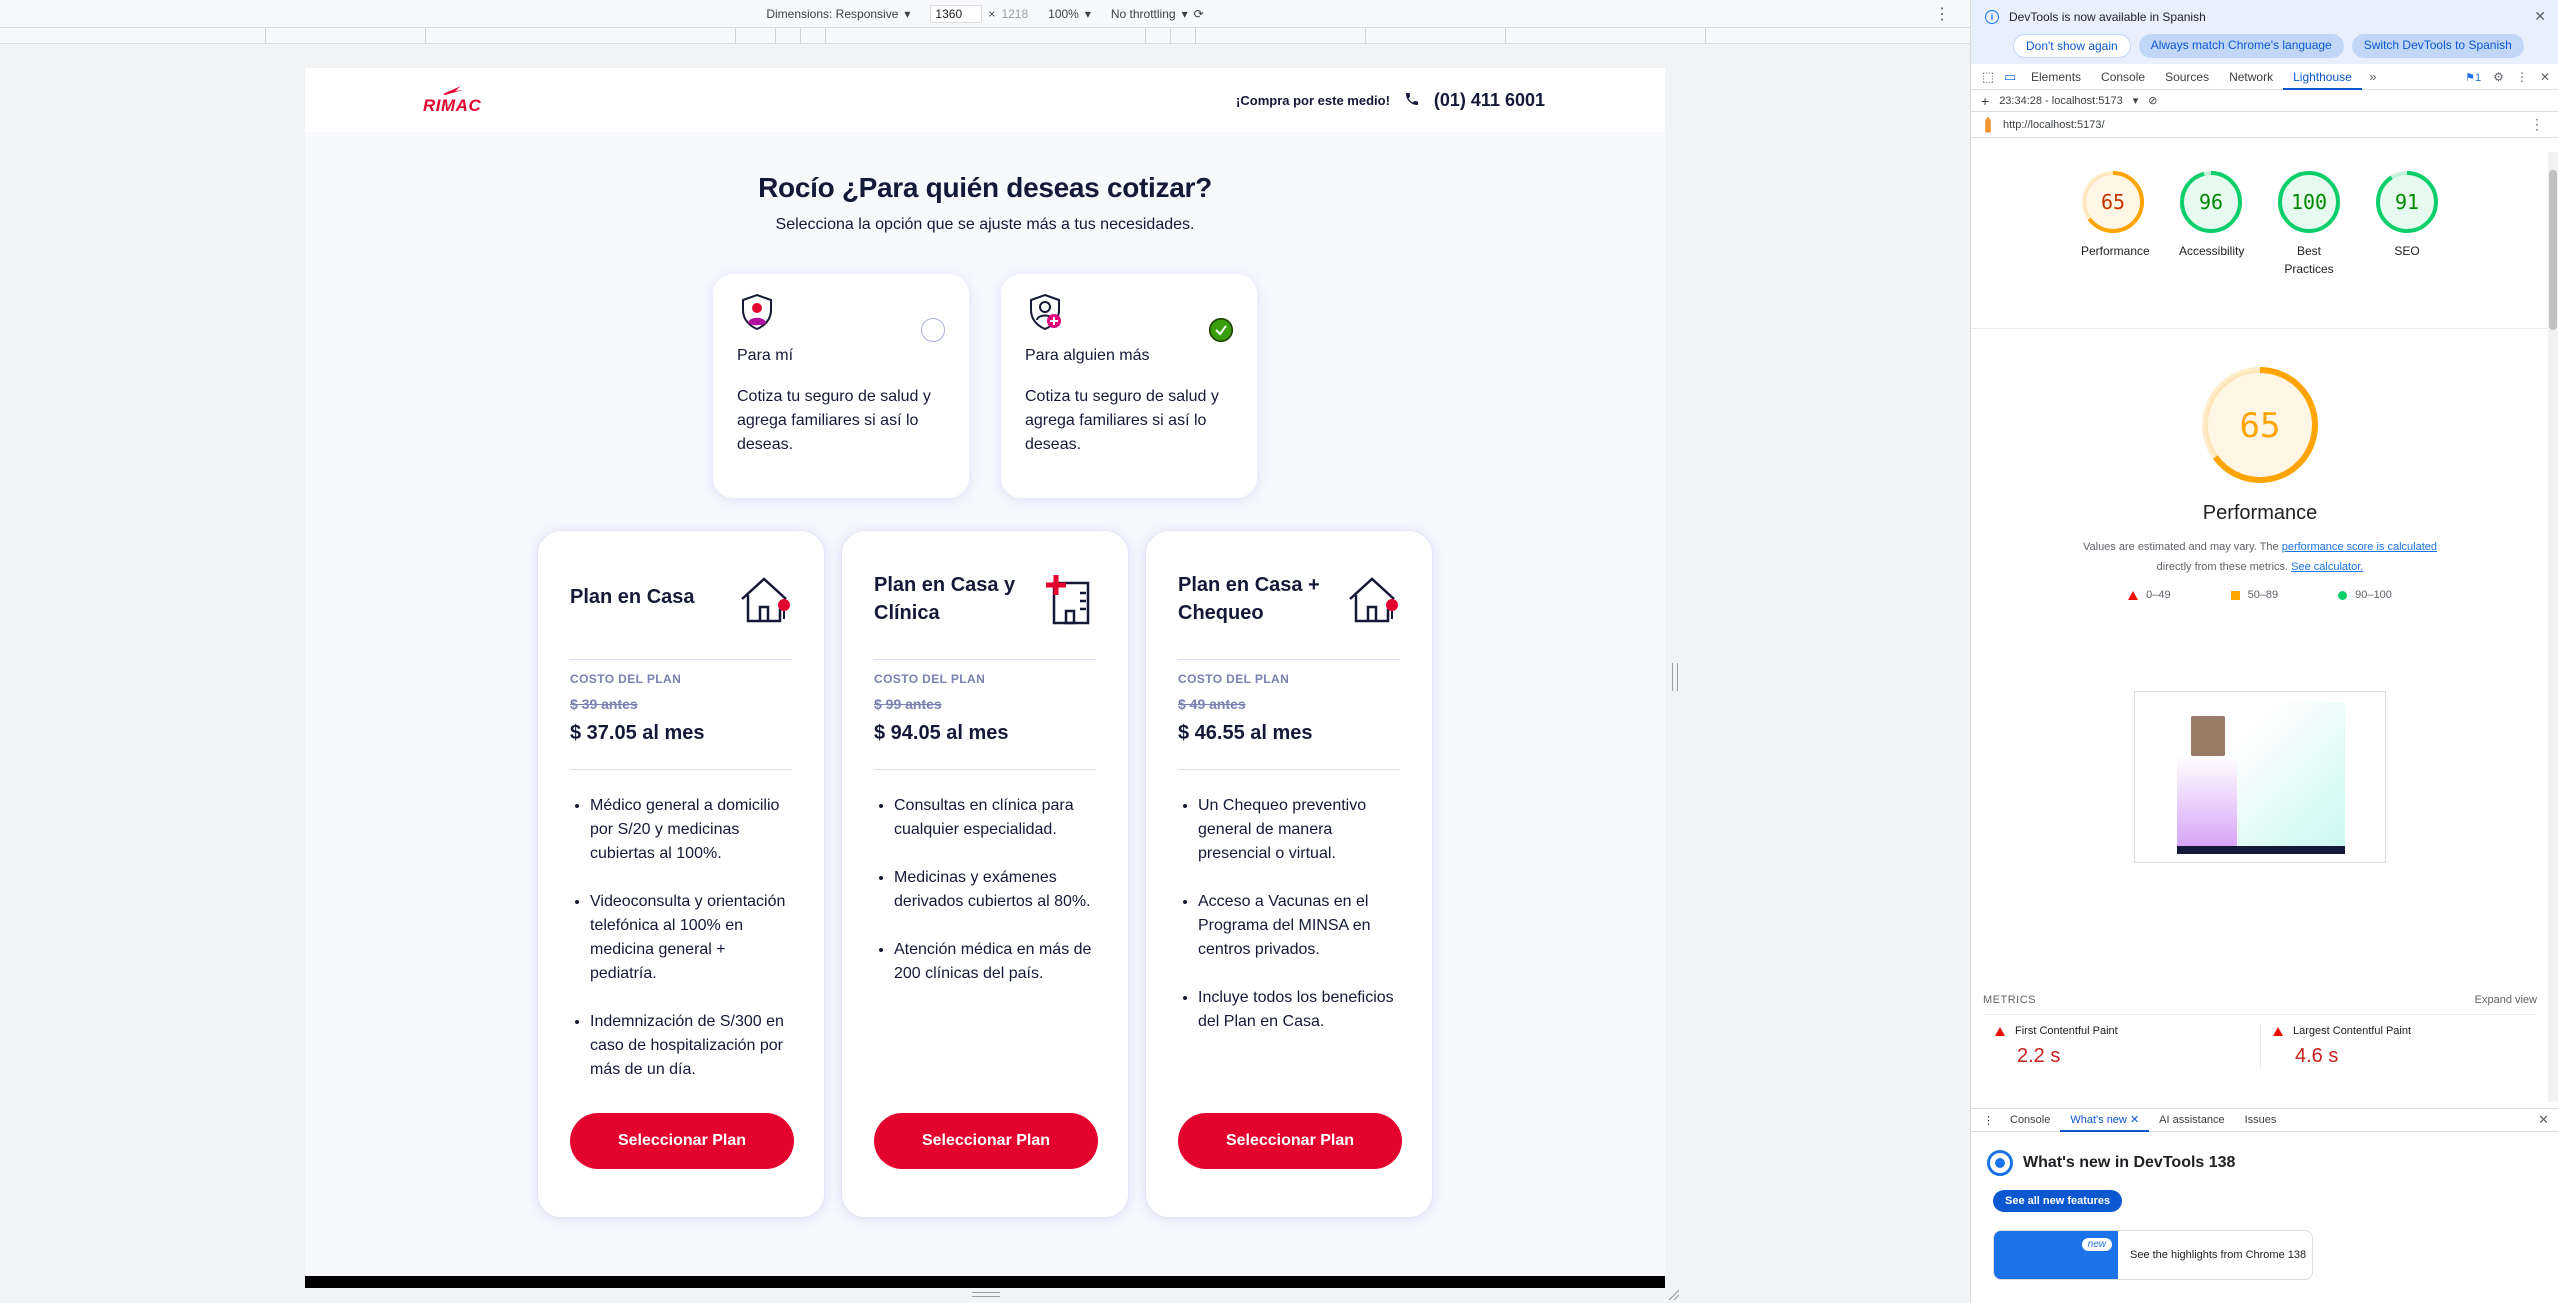  Describe the element at coordinates (1063, 14) in the screenshot. I see `zoom-dropdown: 100%` at that location.